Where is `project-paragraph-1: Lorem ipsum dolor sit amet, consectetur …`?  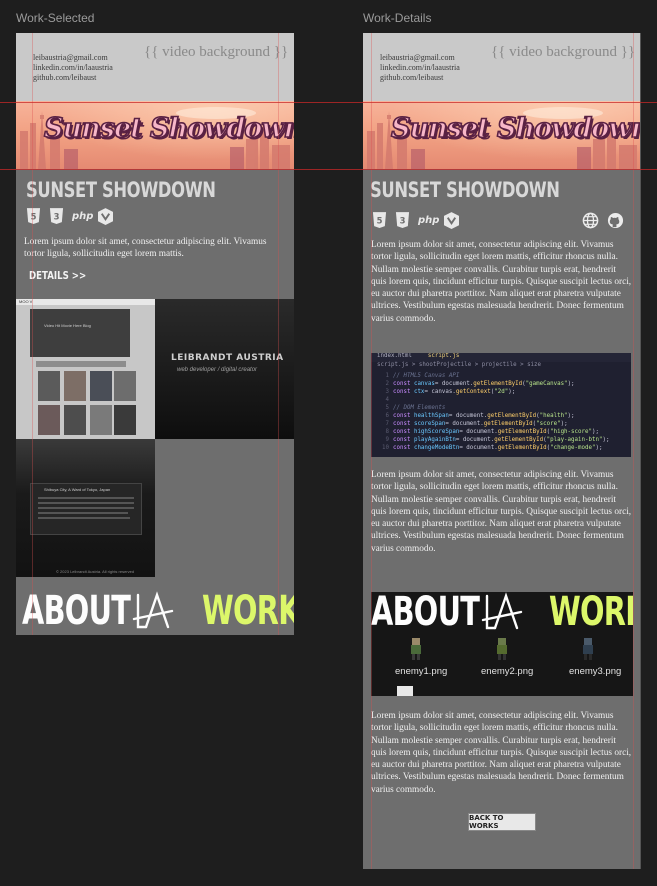
project-paragraph-1: Lorem ipsum dolor sit amet, consectetur … is located at coordinates (501, 282).